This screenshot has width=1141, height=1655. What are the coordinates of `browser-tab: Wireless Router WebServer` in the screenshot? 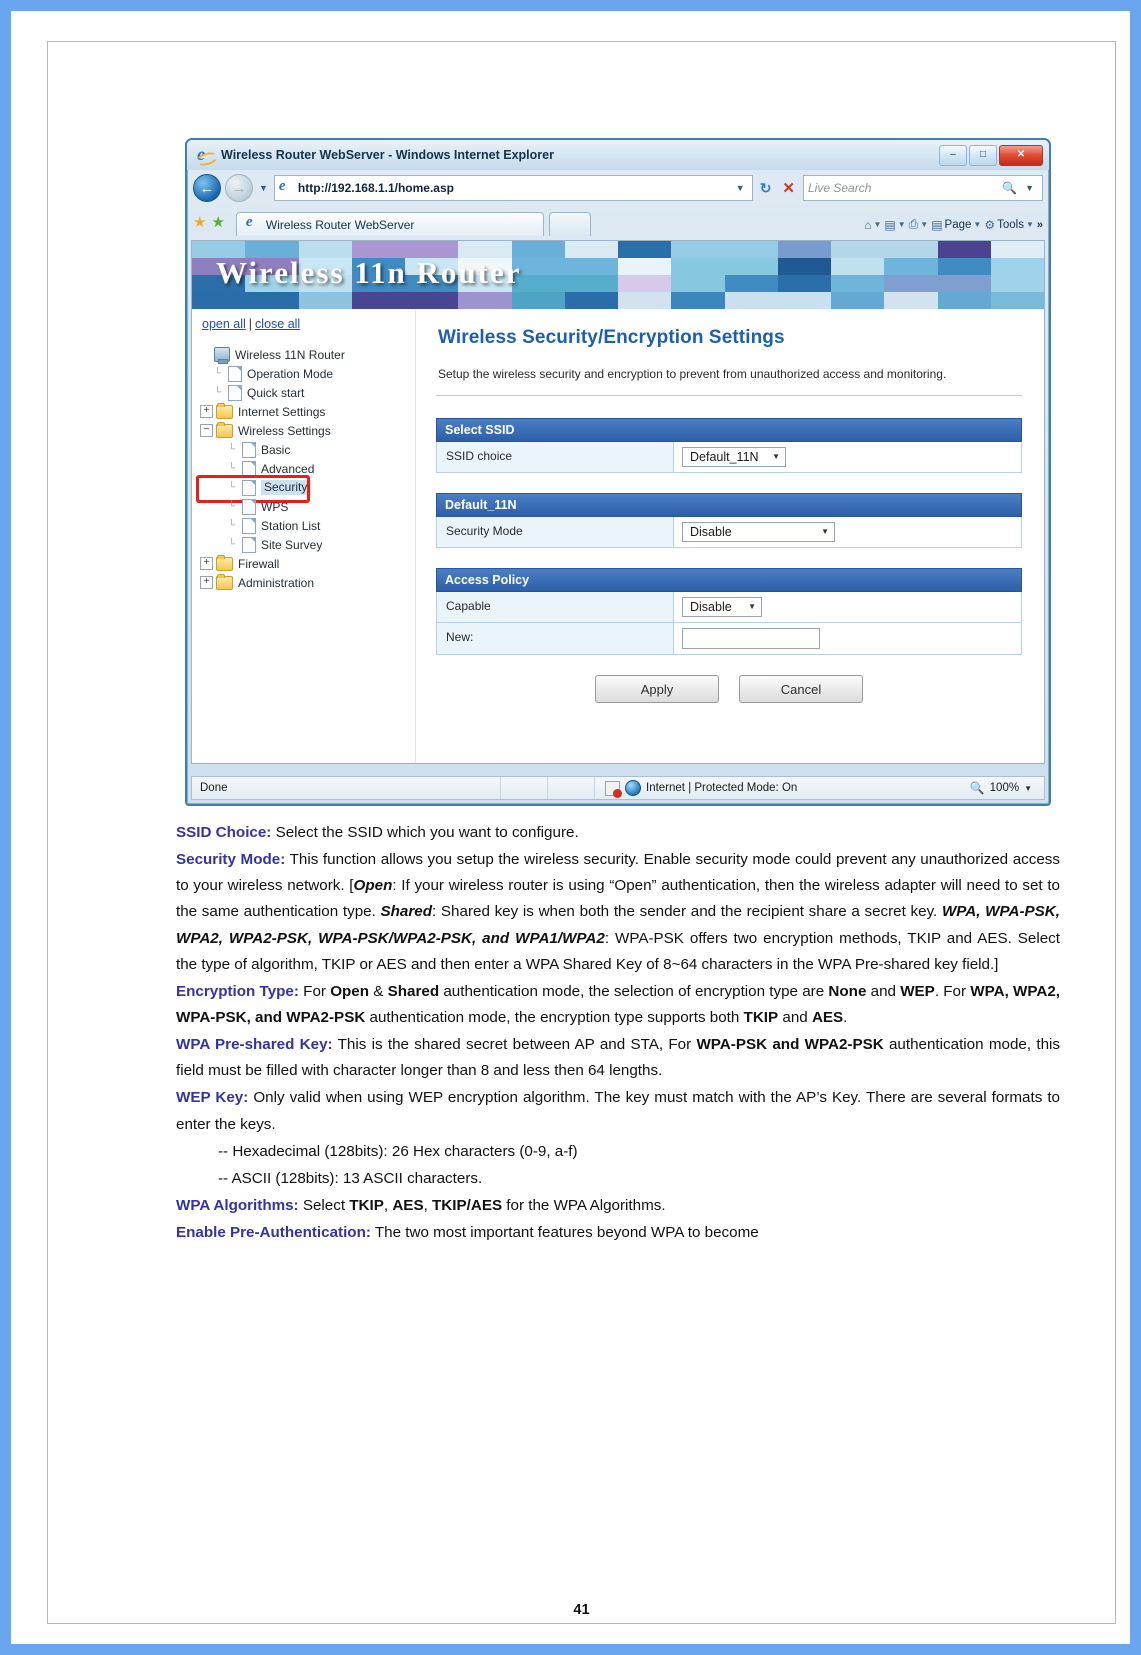 It's located at (389, 224).